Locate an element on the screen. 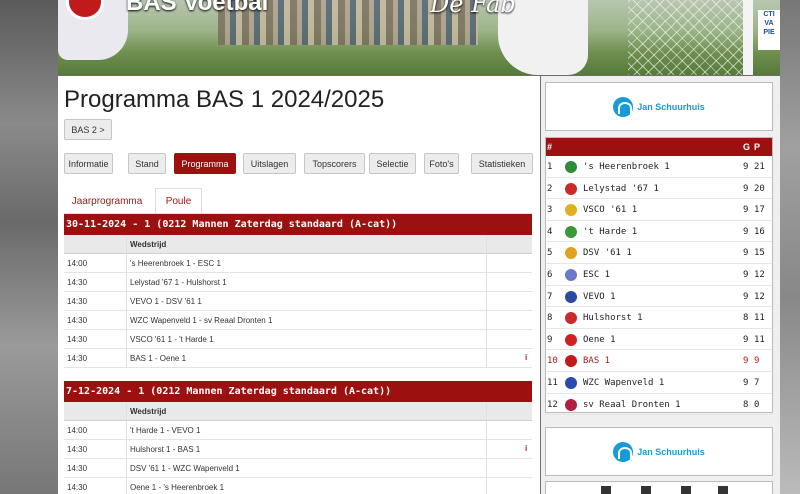  nav-uitslagen-button: Uitslagen is located at coordinates (269, 163).